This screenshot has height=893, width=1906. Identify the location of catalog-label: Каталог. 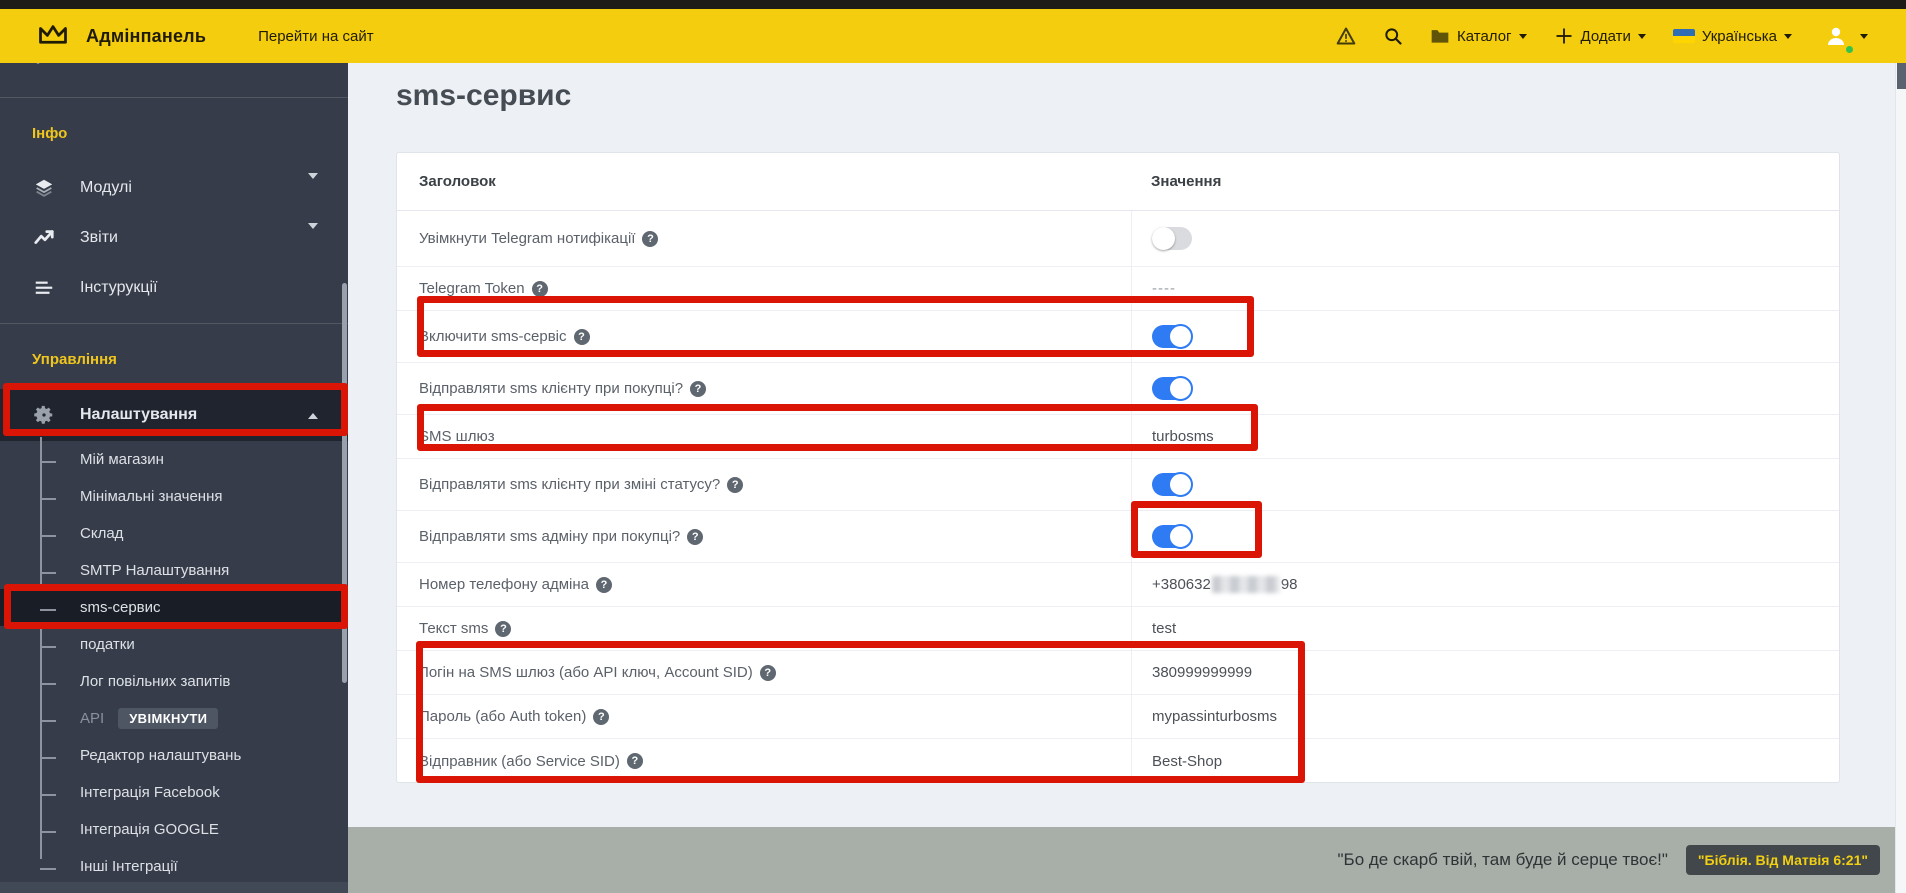
(1484, 36).